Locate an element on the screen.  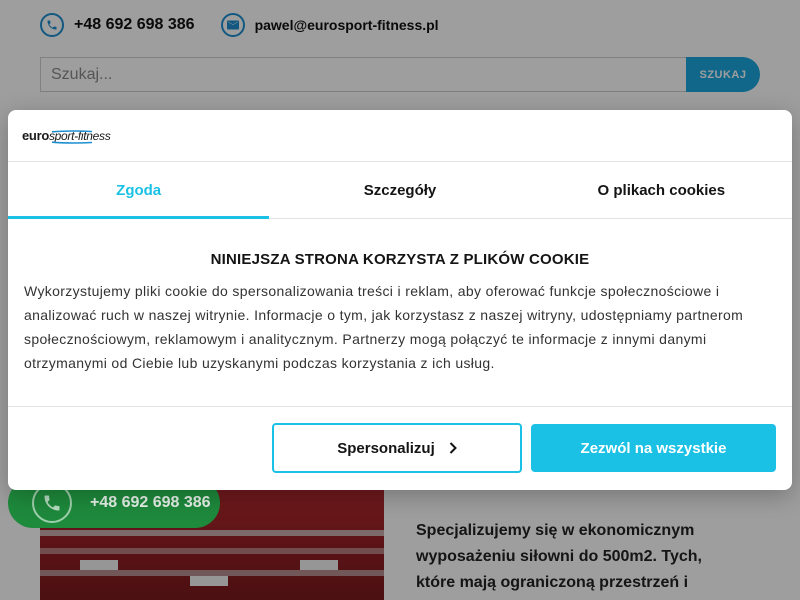
tab-o-plikach-cookies: O plikach cookies is located at coordinates (661, 190).